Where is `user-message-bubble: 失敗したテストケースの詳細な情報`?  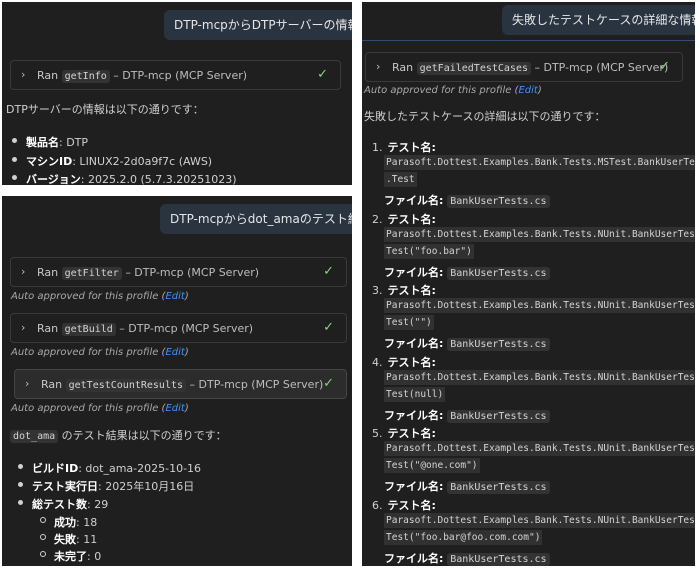 user-message-bubble: 失敗したテストケースの詳細な情報 is located at coordinates (598, 20).